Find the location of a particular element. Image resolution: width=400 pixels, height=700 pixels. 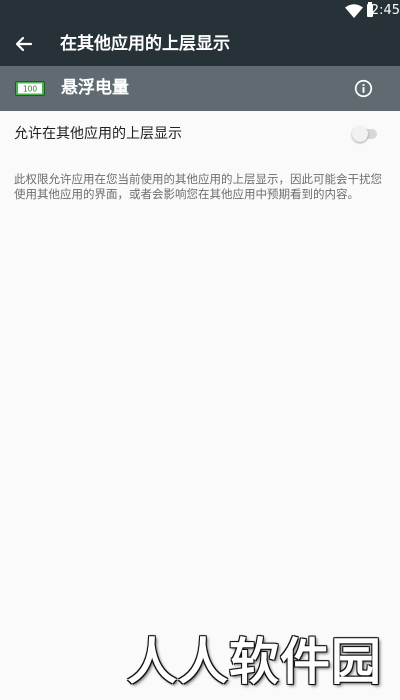

toolbar: 在其他应用的上层显示 is located at coordinates (200, 44).